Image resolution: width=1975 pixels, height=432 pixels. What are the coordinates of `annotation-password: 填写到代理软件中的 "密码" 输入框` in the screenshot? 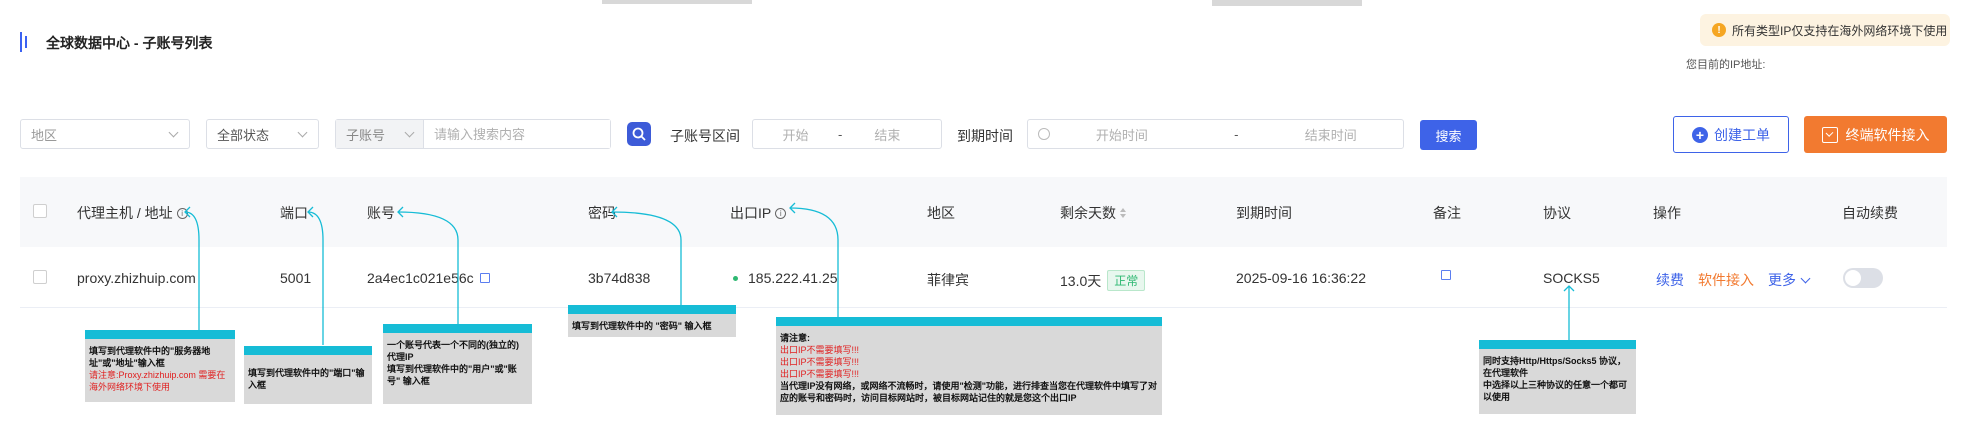 It's located at (652, 321).